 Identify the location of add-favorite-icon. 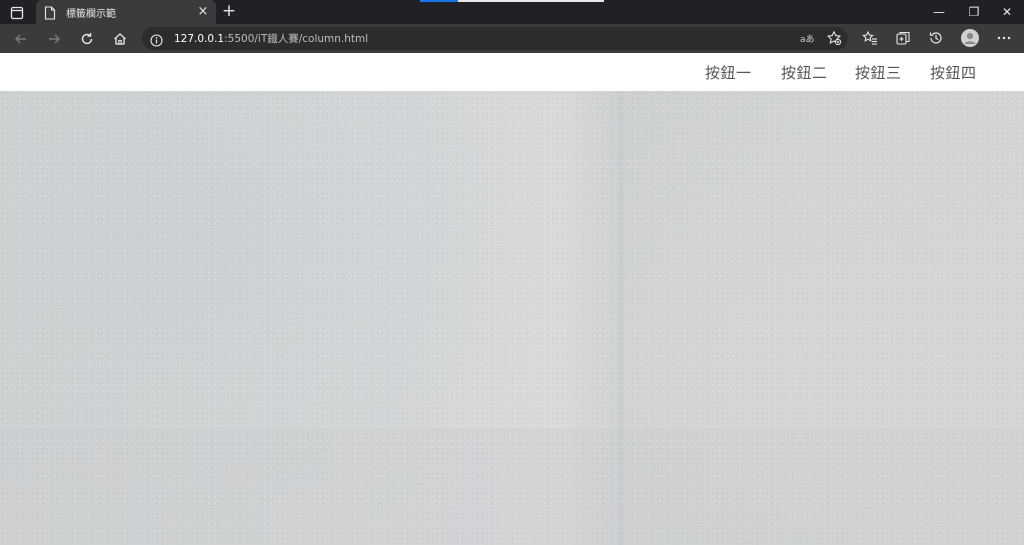
(834, 38).